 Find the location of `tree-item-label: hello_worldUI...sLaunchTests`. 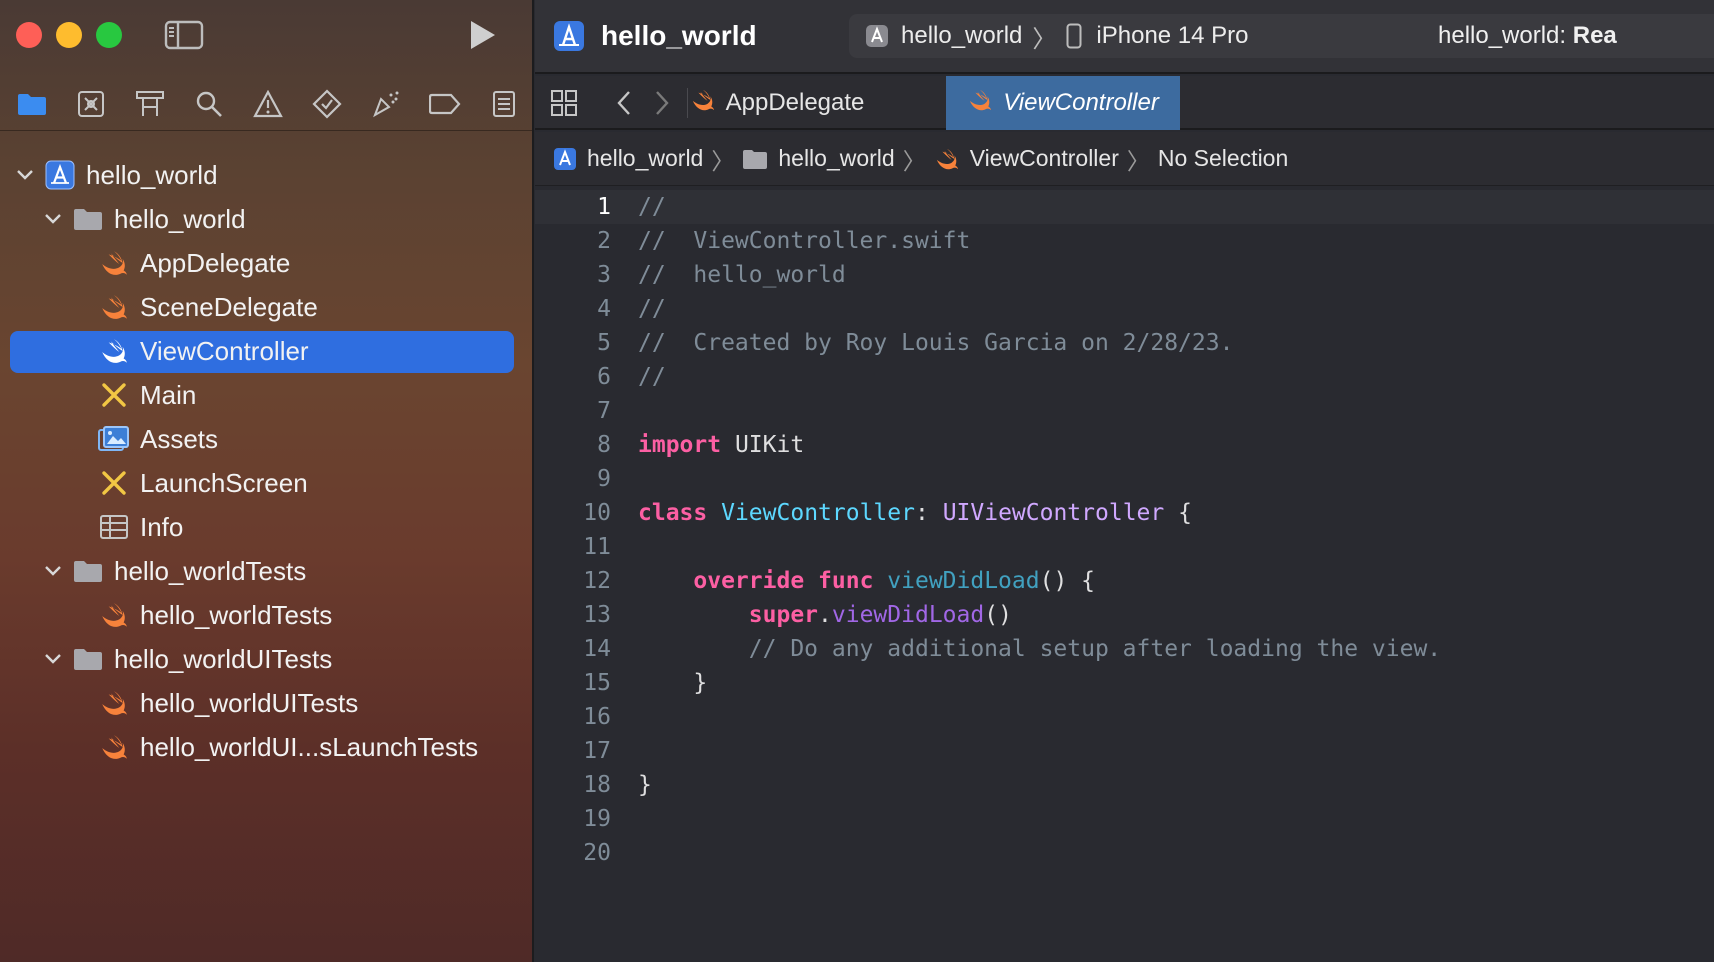

tree-item-label: hello_worldUI...sLaunchTests is located at coordinates (309, 746).